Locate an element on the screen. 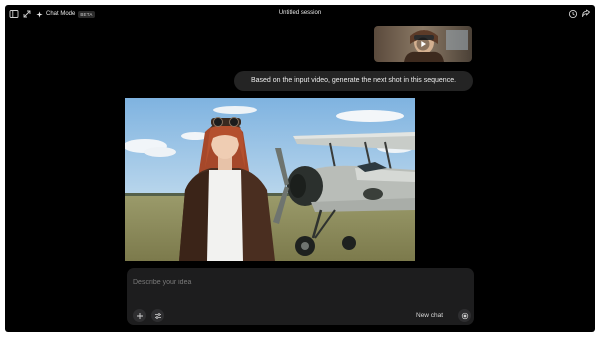 This screenshot has height=337, width=600. record-button is located at coordinates (464, 315).